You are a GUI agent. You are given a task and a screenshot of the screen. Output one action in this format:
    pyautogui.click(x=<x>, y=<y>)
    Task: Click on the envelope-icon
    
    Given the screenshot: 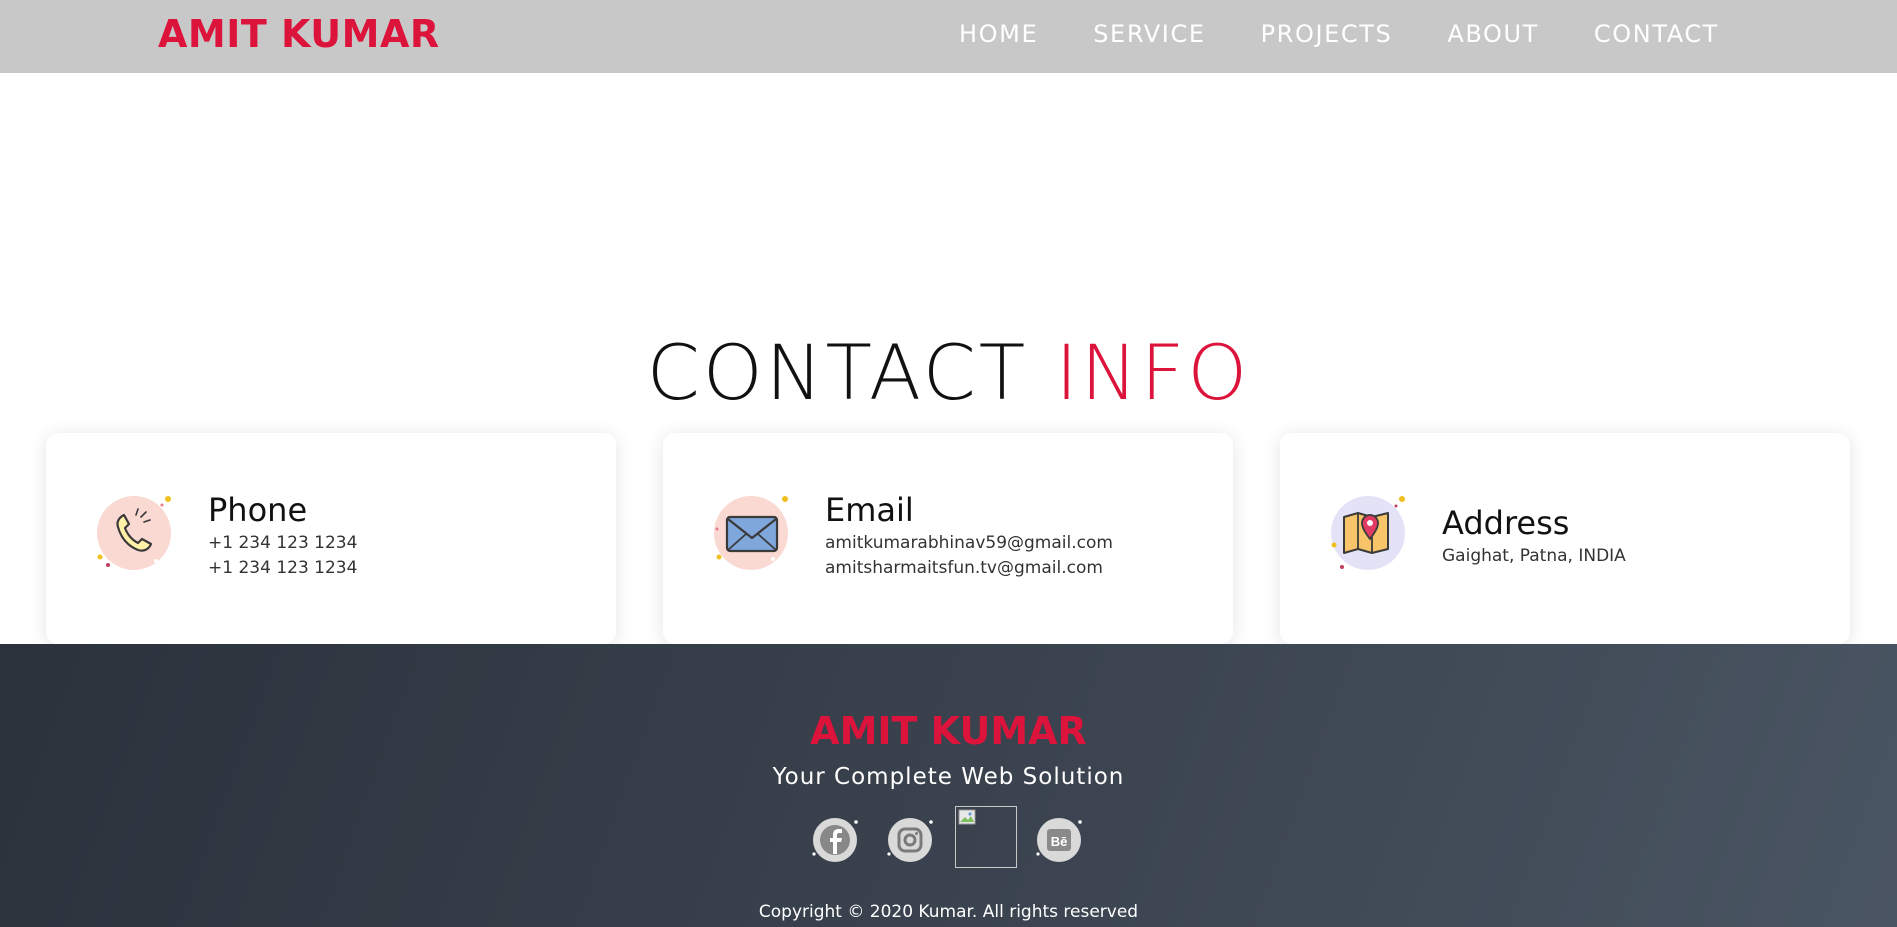 What is the action you would take?
    pyautogui.click(x=751, y=531)
    